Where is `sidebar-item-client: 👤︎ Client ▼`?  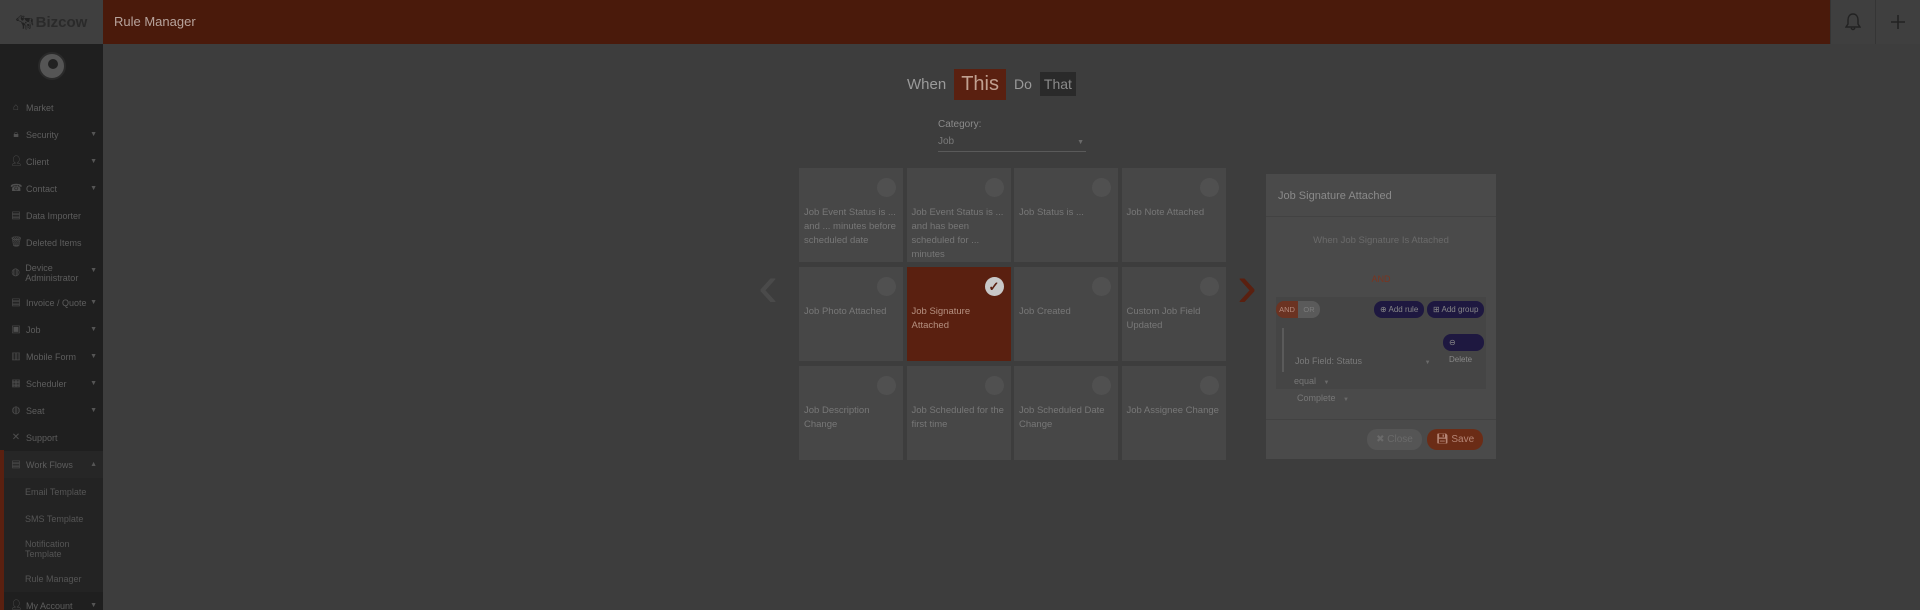 sidebar-item-client: 👤︎ Client ▼ is located at coordinates (51, 161).